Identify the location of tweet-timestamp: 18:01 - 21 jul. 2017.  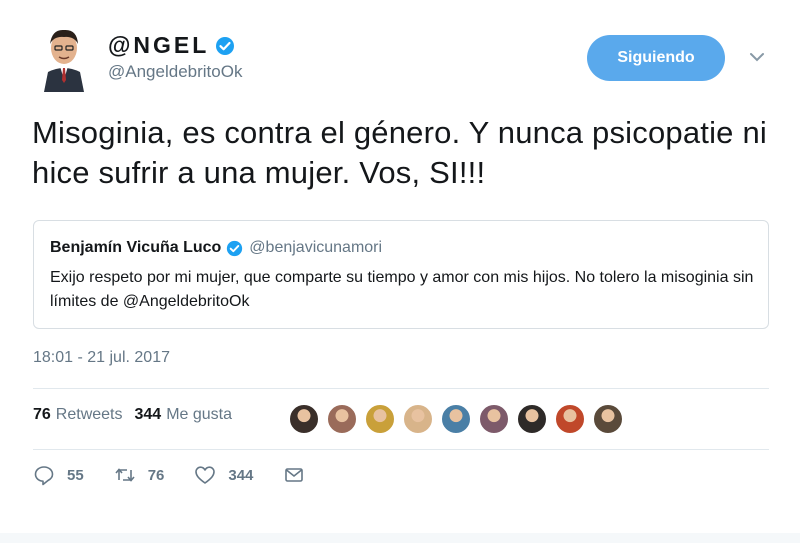
(101, 358).